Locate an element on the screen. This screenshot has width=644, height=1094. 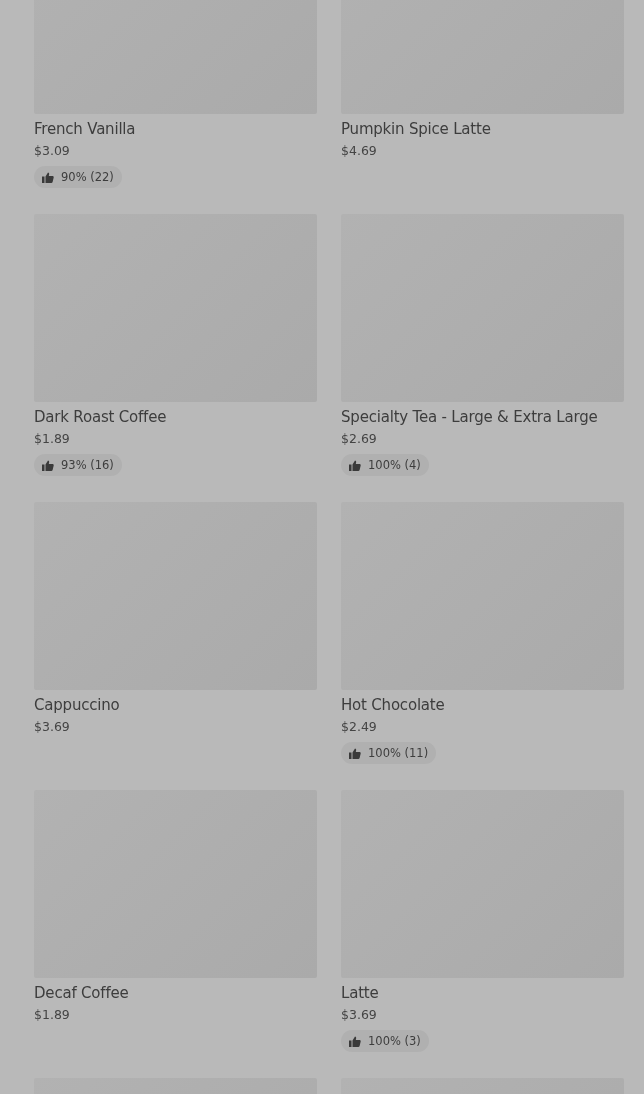
product-name: Pumpkin Spice Latte is located at coordinates (416, 129).